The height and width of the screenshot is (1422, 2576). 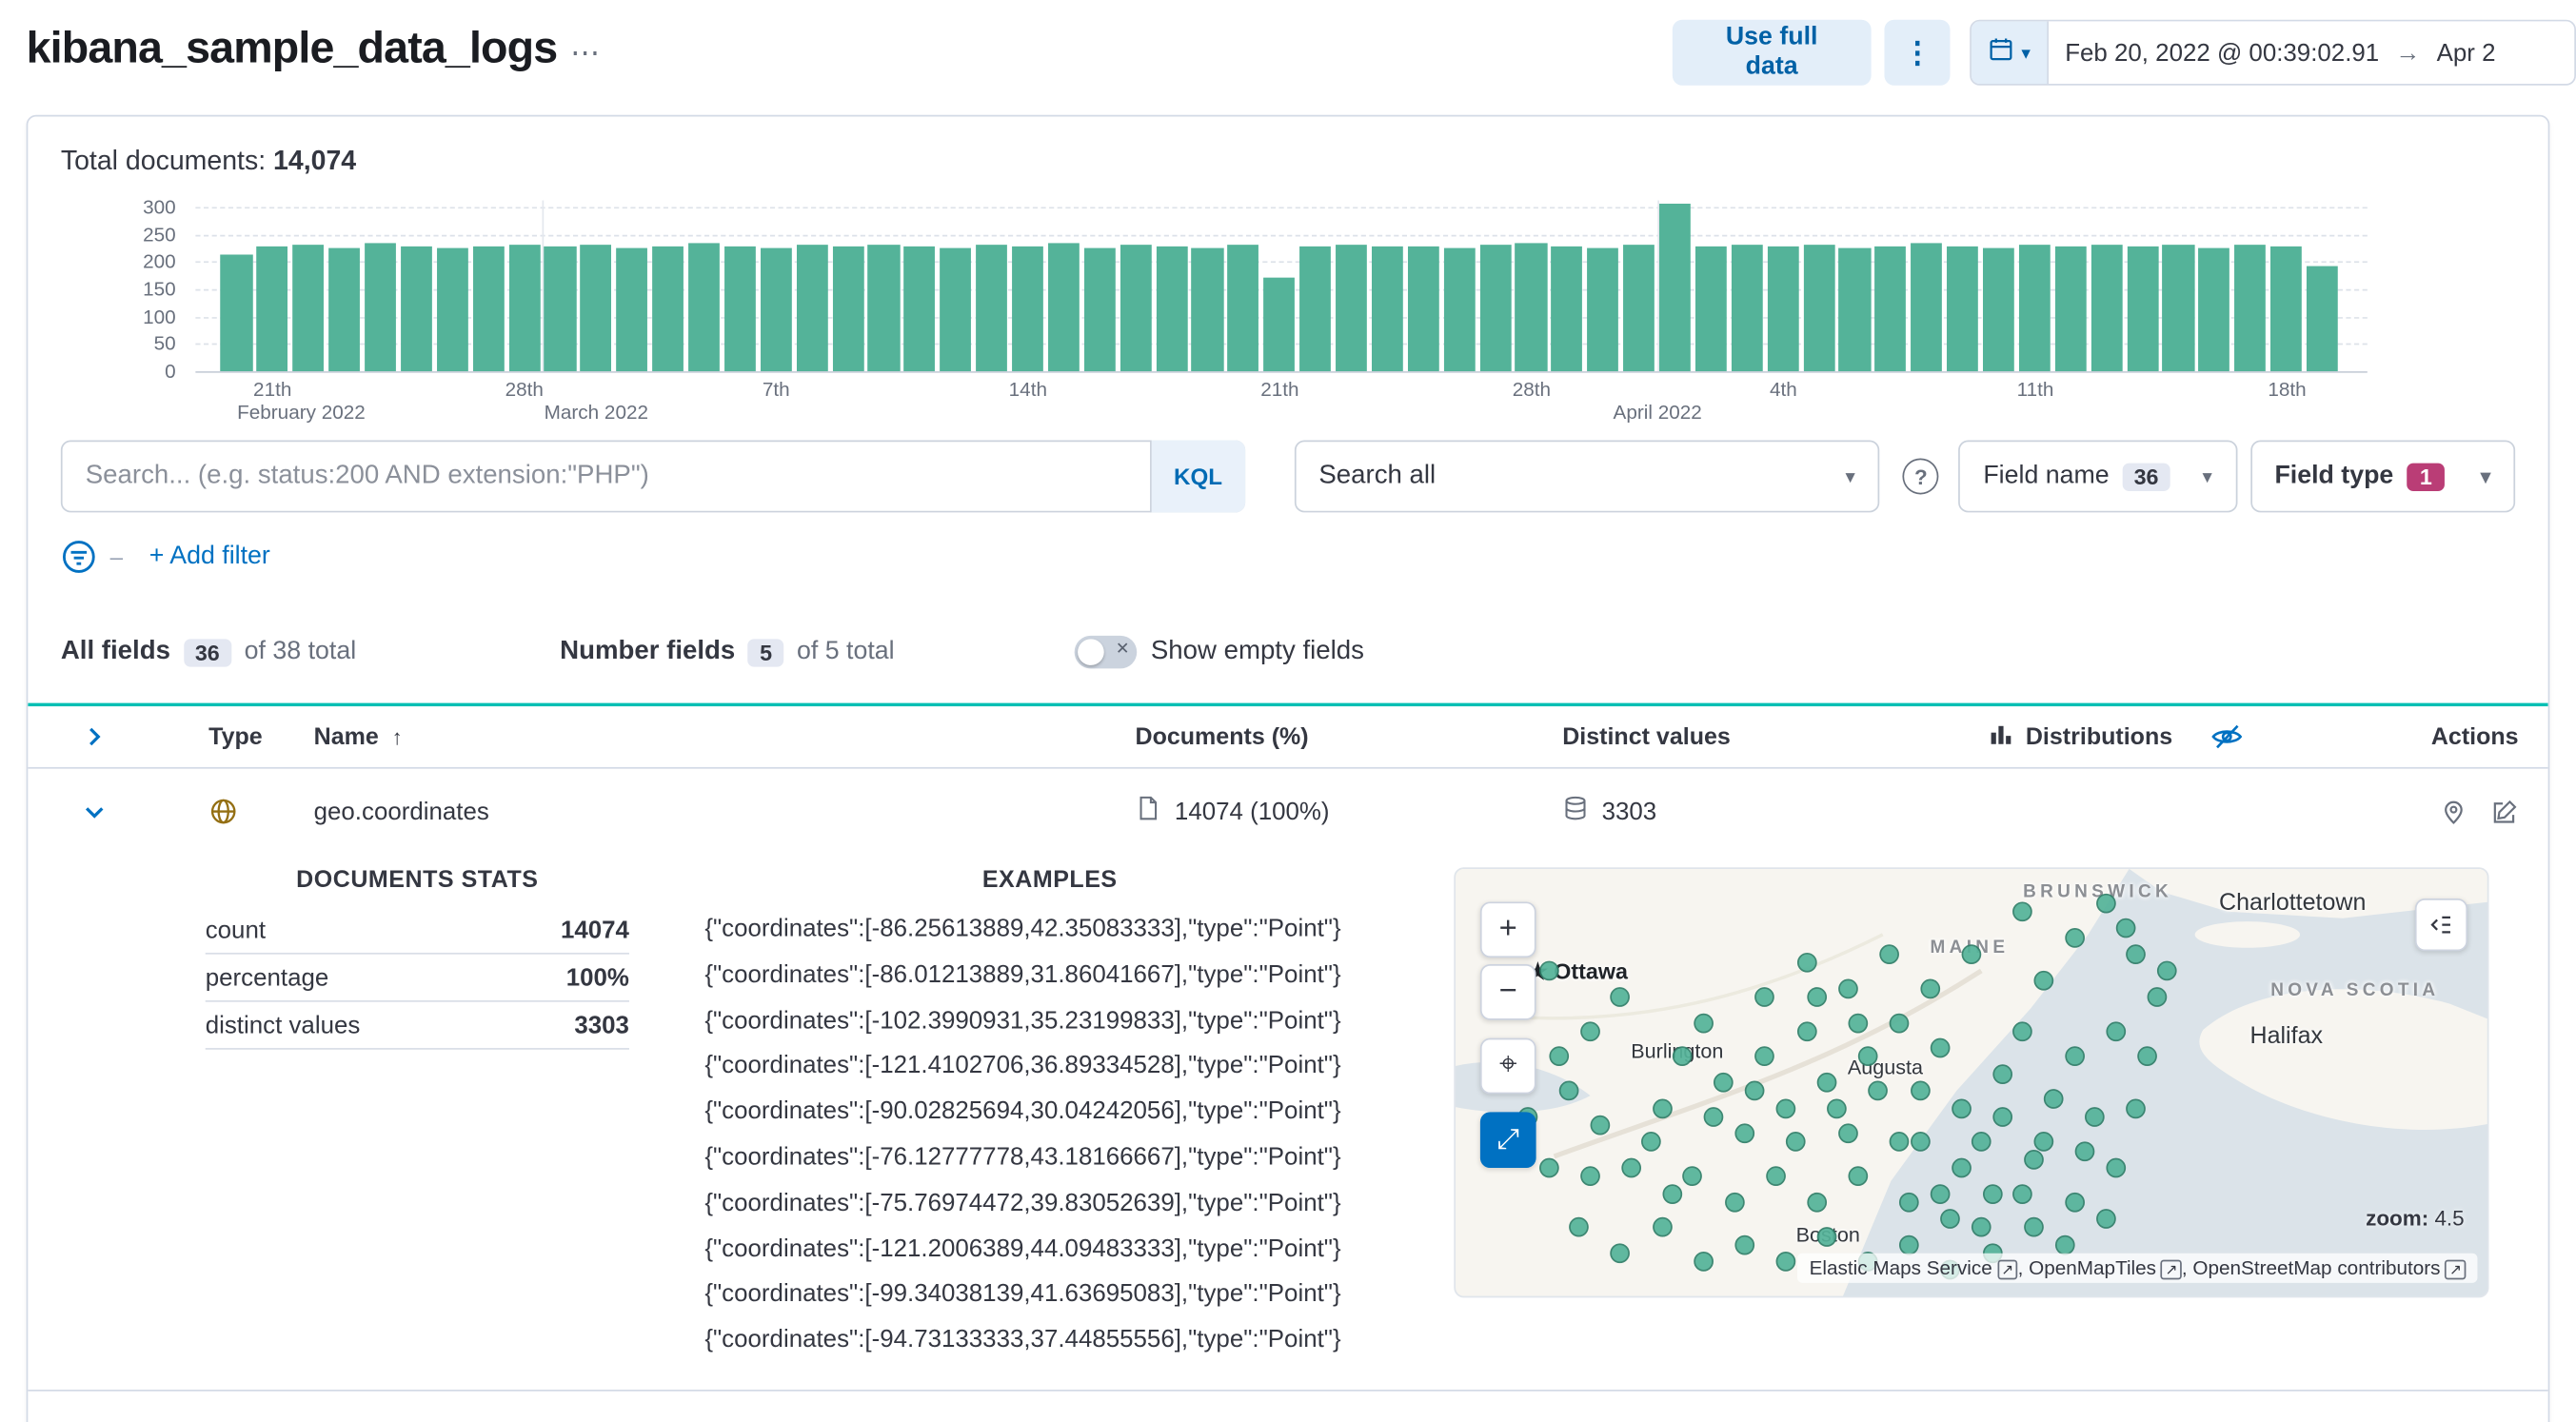 What do you see at coordinates (1288, 812) in the screenshot?
I see `field-row-geo-coordinates: geo.coordinates 14074 (100%) 3303` at bounding box center [1288, 812].